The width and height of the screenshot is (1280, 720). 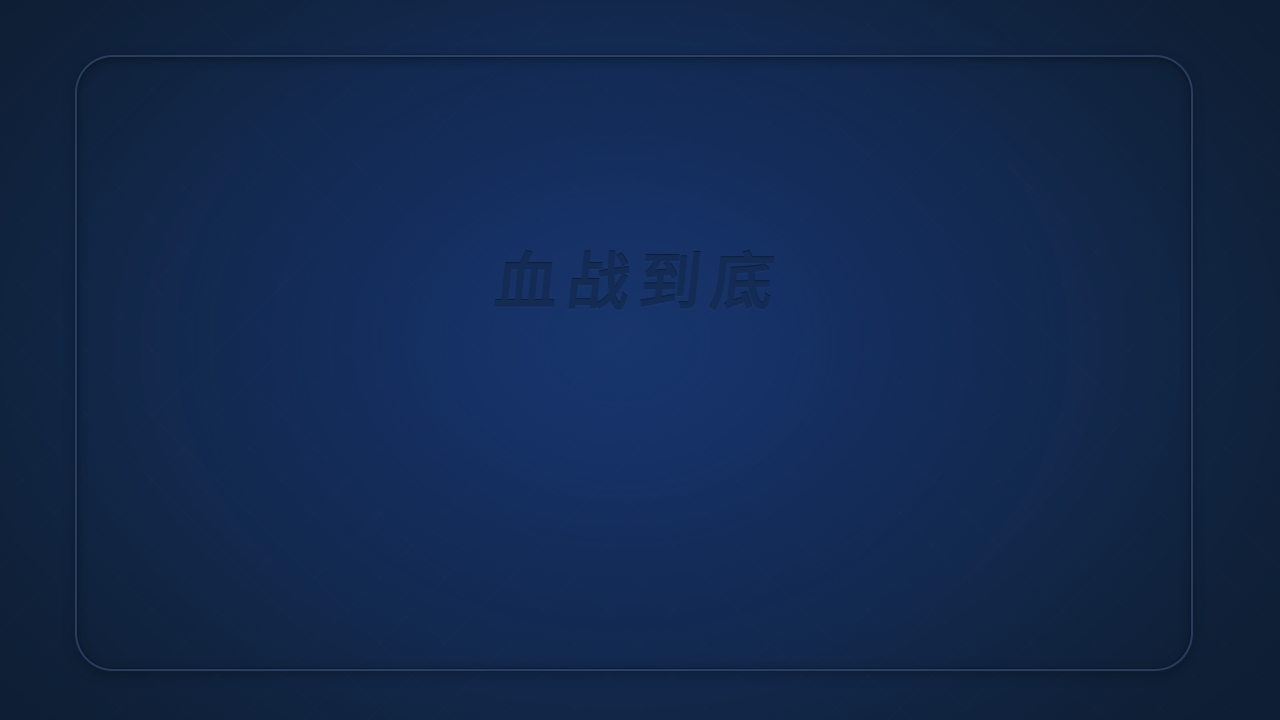 What do you see at coordinates (639, 282) in the screenshot?
I see `game-mode-title: 血战到底` at bounding box center [639, 282].